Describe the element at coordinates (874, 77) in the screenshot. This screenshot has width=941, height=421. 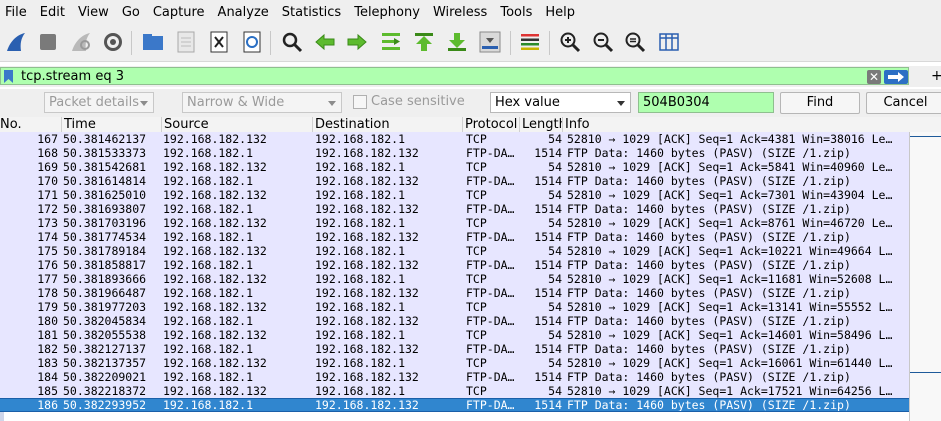
I see `clear-filter-icon: ✕` at that location.